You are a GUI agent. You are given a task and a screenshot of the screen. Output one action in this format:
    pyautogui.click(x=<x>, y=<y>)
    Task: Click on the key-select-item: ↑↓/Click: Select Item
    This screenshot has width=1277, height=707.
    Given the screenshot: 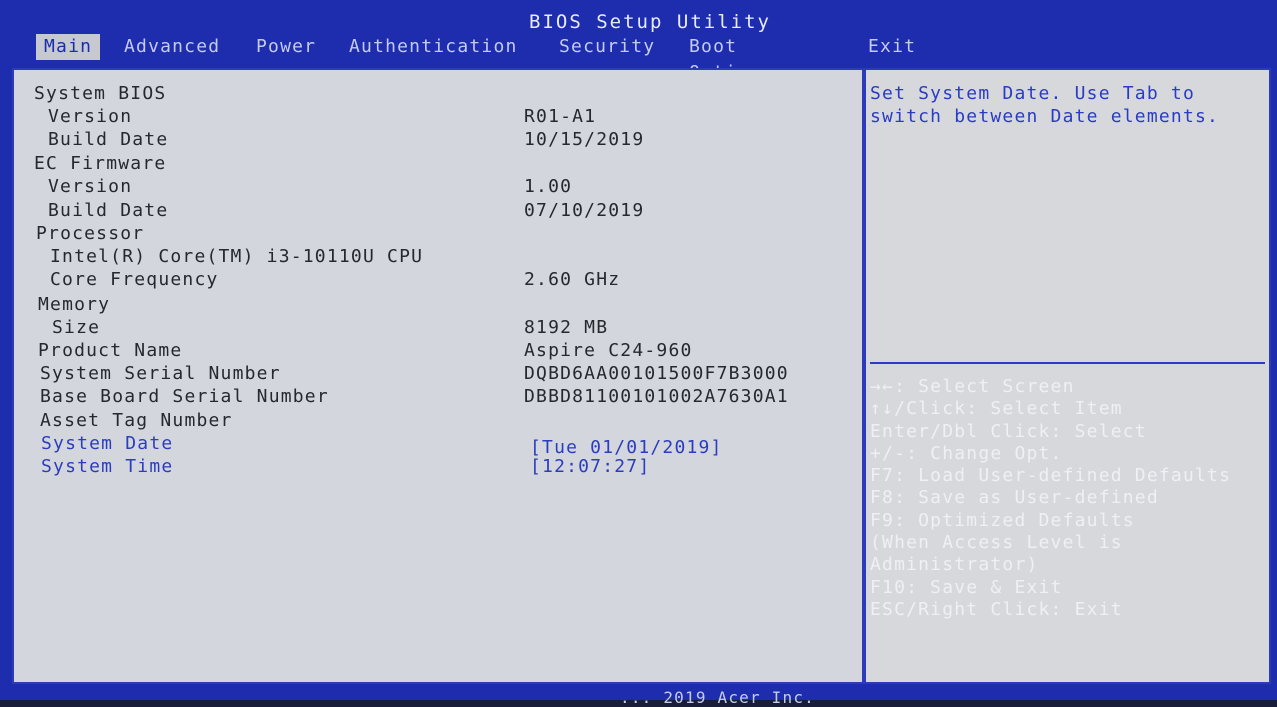 What is the action you would take?
    pyautogui.click(x=996, y=409)
    